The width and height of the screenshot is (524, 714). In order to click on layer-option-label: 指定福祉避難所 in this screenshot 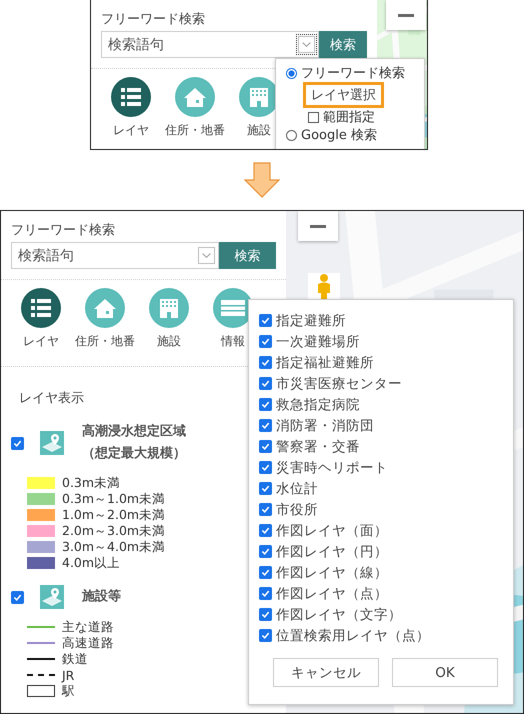, I will do `click(325, 363)`.